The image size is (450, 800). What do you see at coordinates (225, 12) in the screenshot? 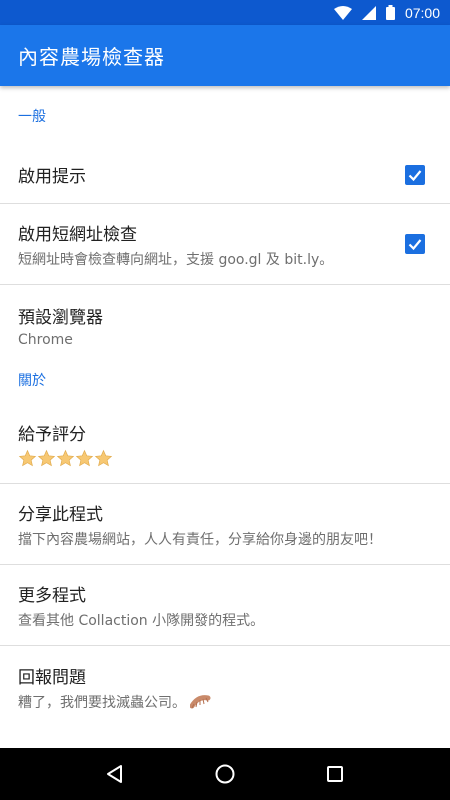
I see `status-bar: 07:00` at bounding box center [225, 12].